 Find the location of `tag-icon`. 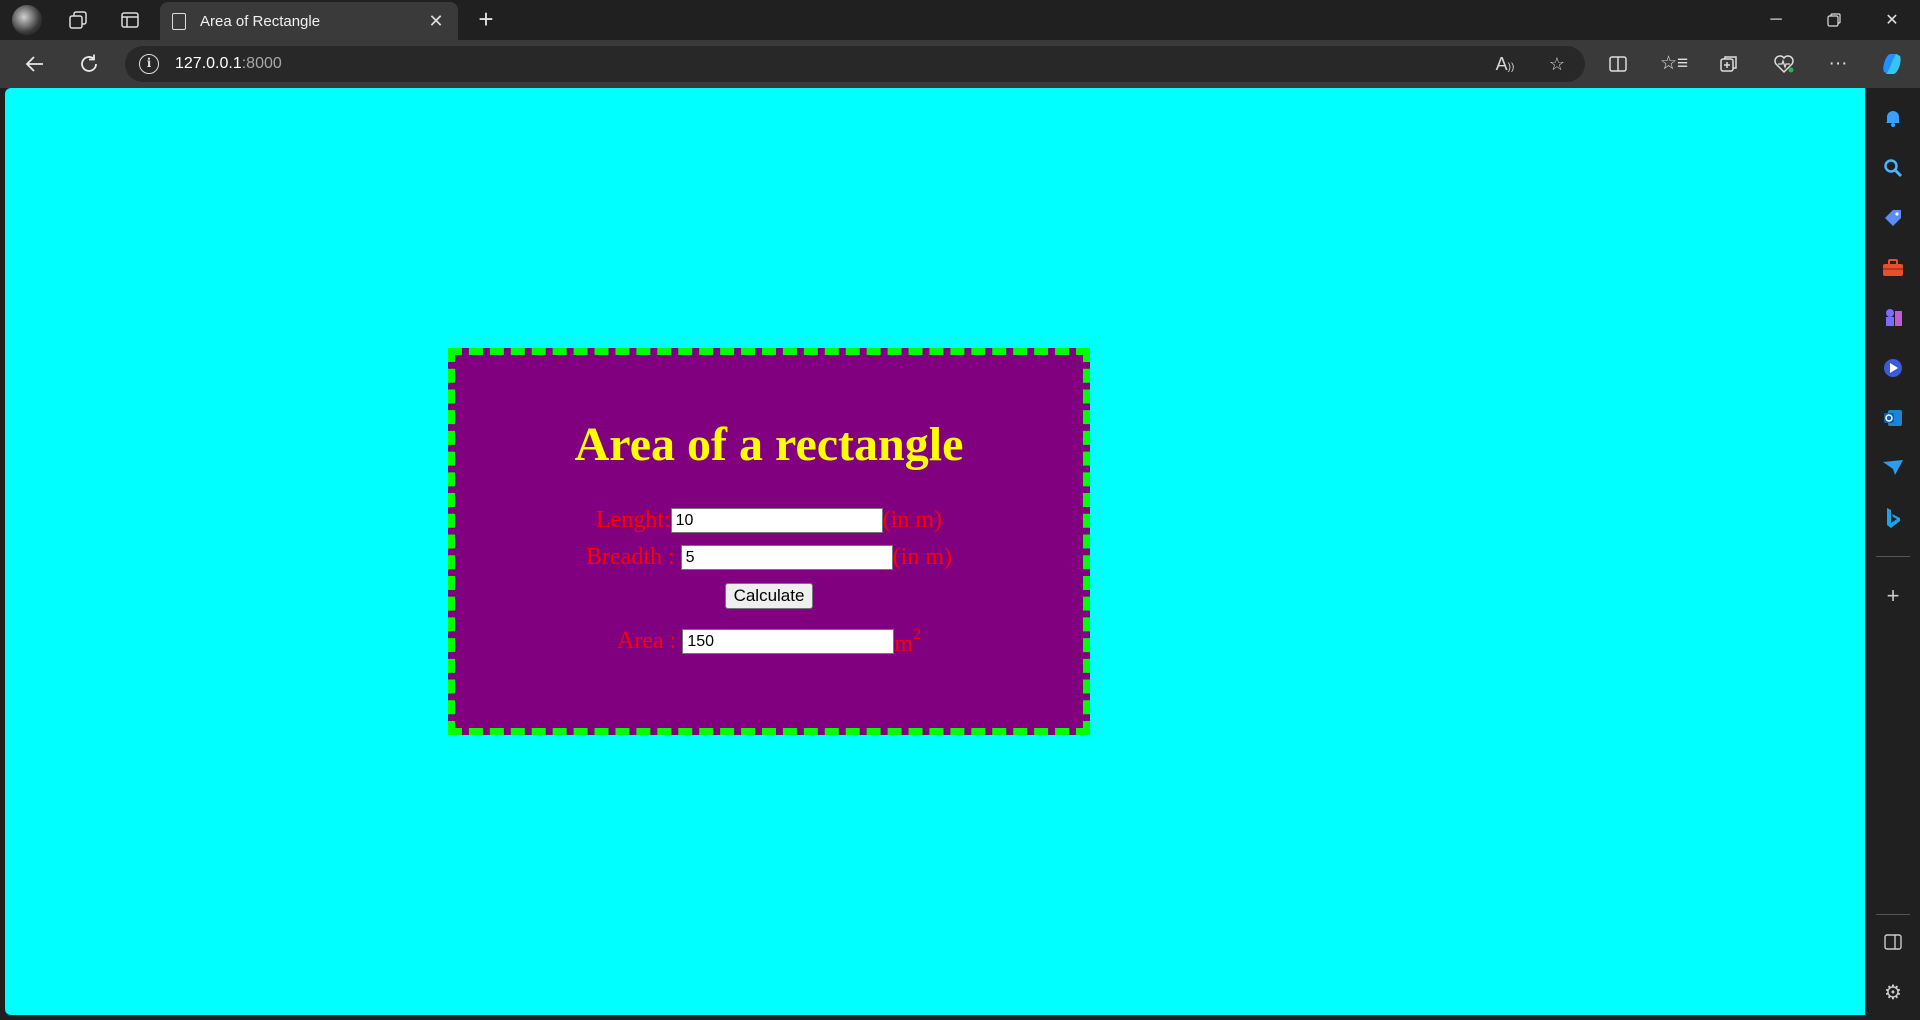

tag-icon is located at coordinates (1893, 218).